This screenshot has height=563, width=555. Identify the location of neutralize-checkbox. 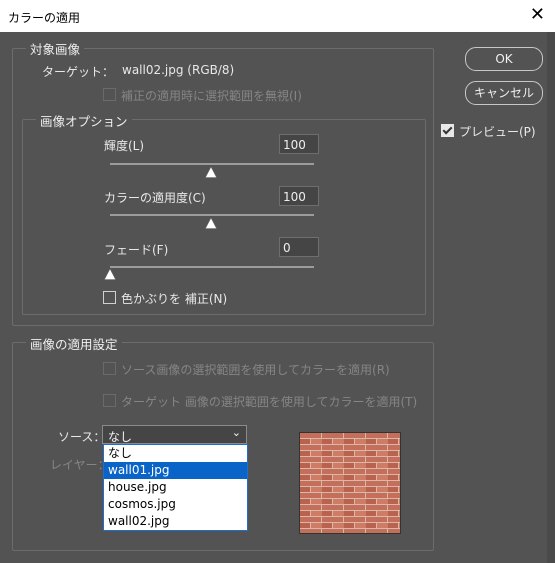
(109, 297).